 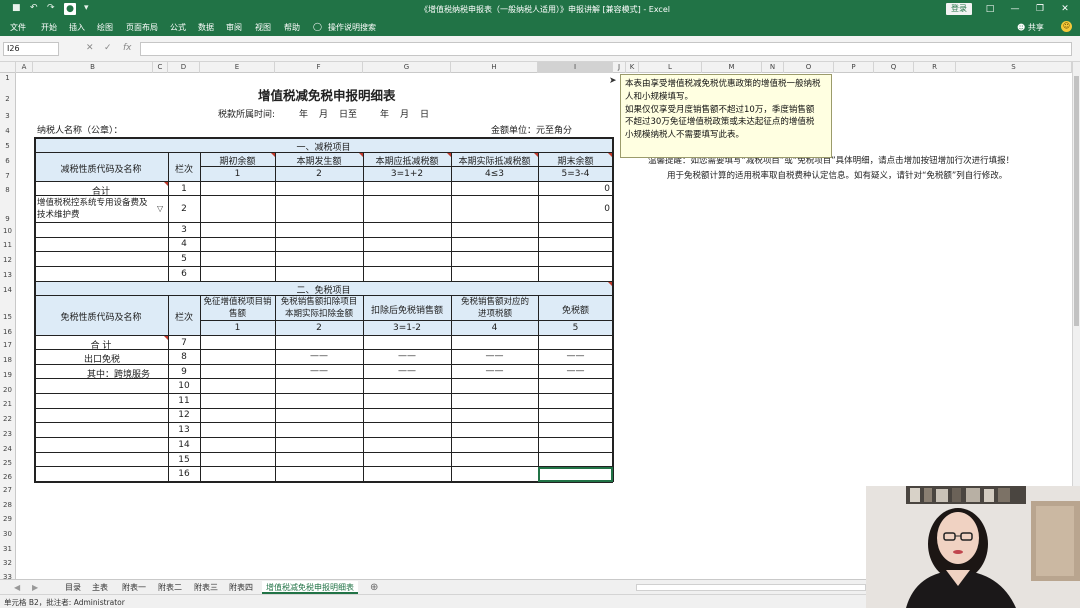 I want to click on row-header: 5, so click(x=7, y=146).